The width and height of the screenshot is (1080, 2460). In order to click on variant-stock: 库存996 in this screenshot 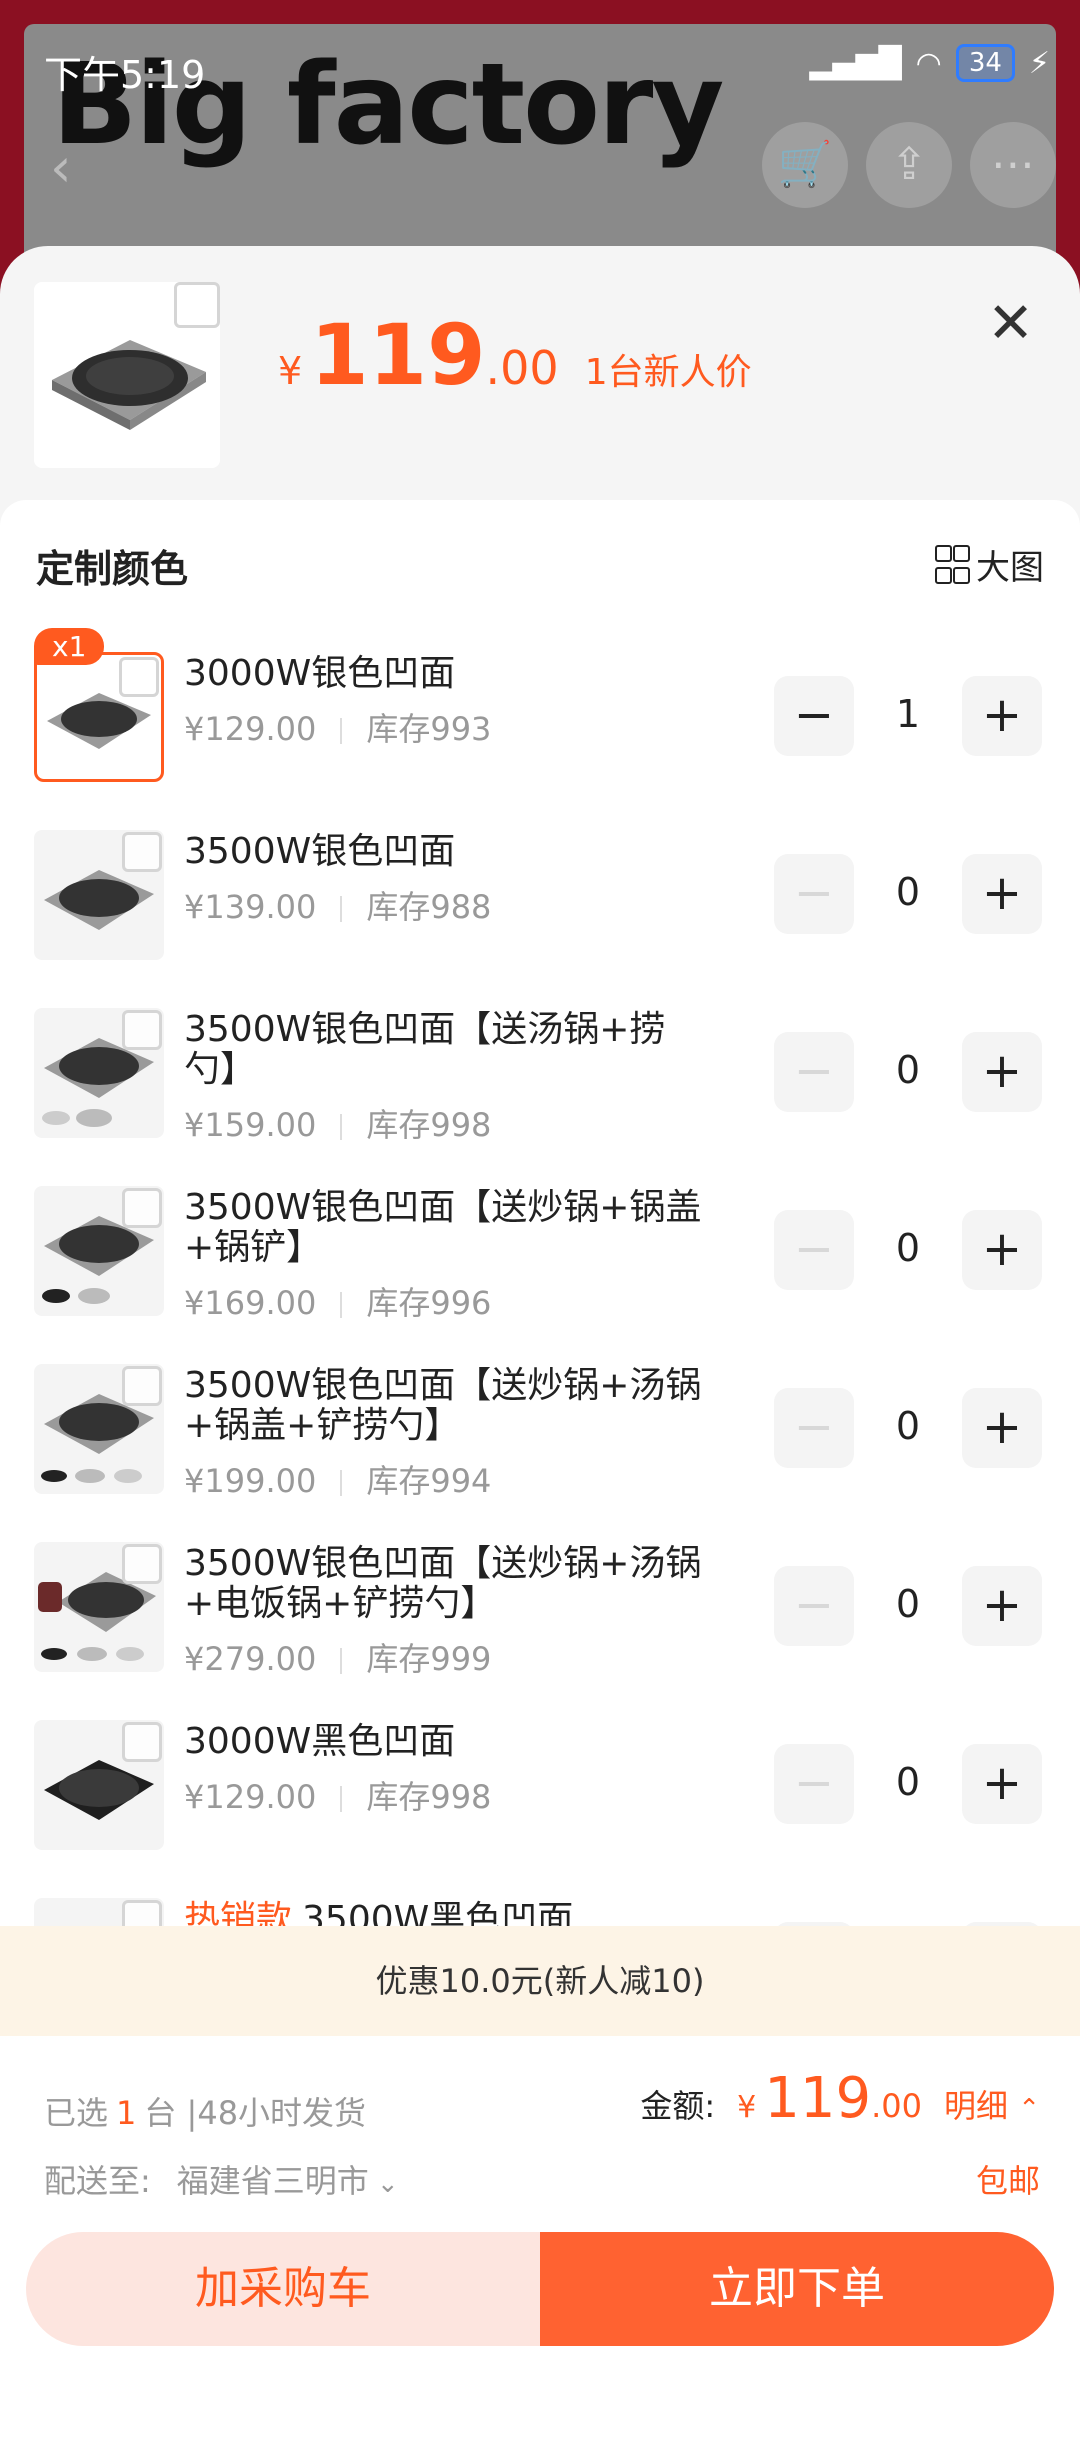, I will do `click(429, 1303)`.